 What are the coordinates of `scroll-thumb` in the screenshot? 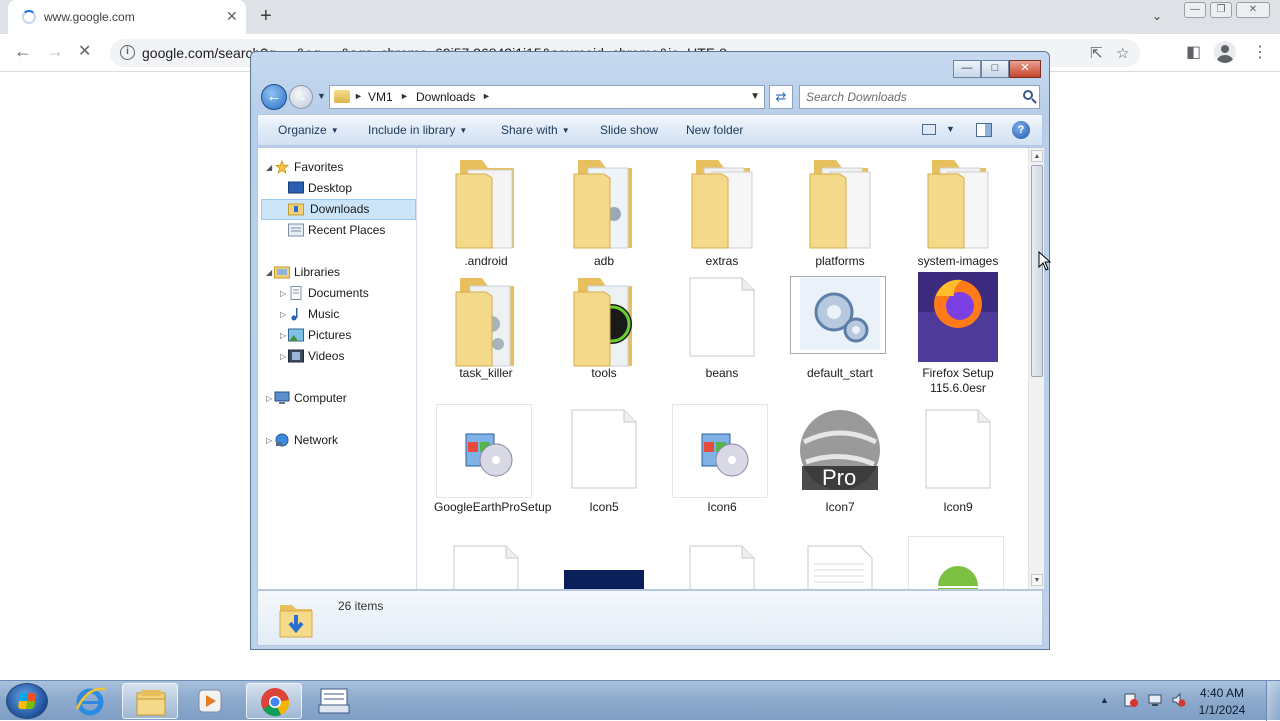 It's located at (1037, 271).